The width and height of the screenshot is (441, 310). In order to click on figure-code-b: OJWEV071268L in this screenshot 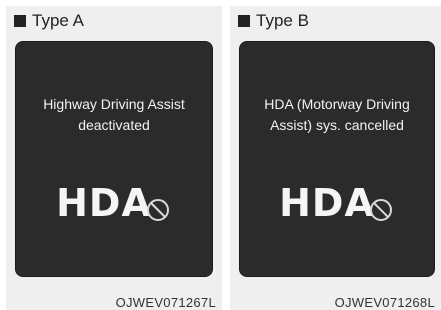, I will do `click(384, 302)`.